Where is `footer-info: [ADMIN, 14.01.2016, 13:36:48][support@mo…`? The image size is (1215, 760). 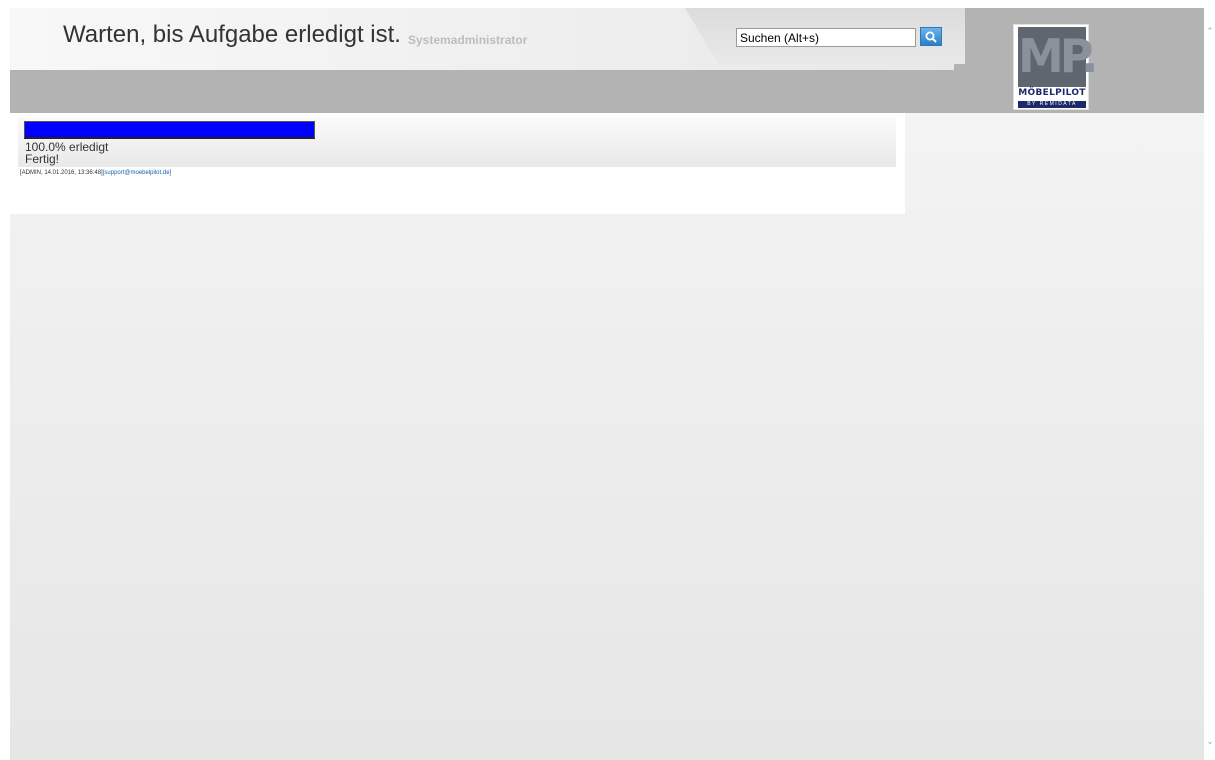
footer-info: [ADMIN, 14.01.2016, 13:36:48][support@mo… is located at coordinates (95, 173).